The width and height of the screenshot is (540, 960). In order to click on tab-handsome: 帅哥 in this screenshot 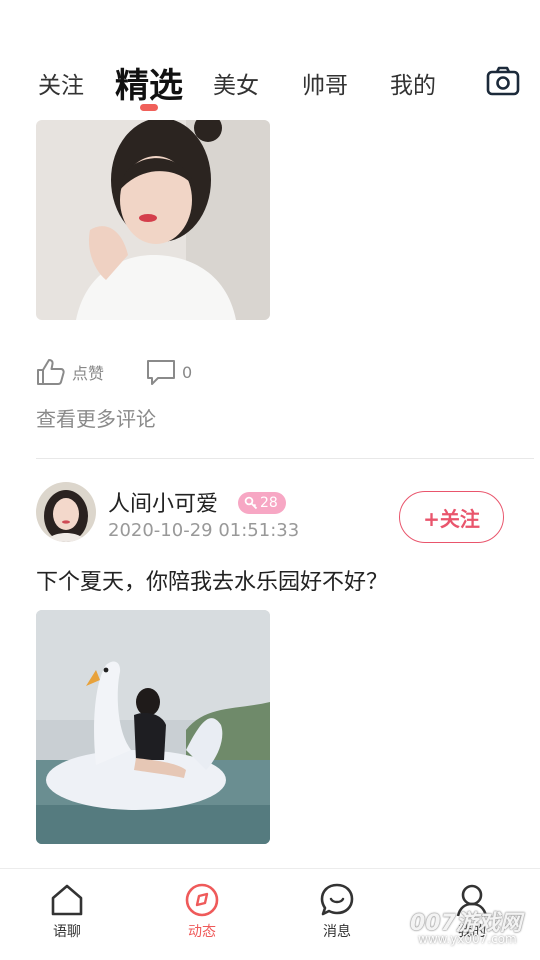, I will do `click(325, 83)`.